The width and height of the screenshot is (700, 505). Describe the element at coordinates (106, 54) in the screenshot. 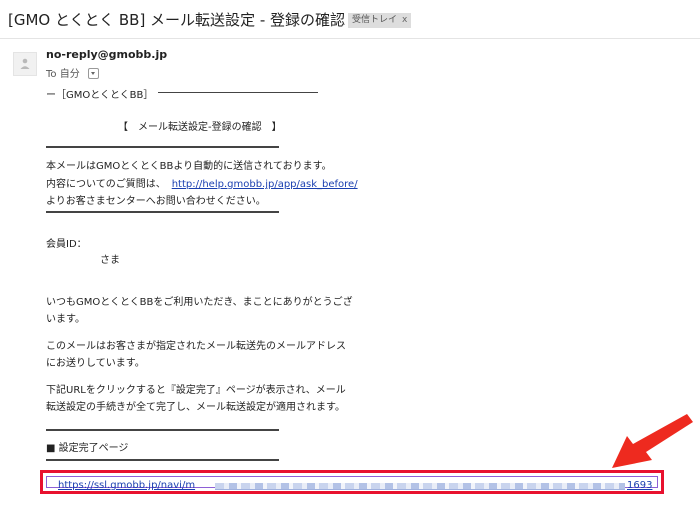

I see `sender-address: no-reply@gmobb.jp` at that location.